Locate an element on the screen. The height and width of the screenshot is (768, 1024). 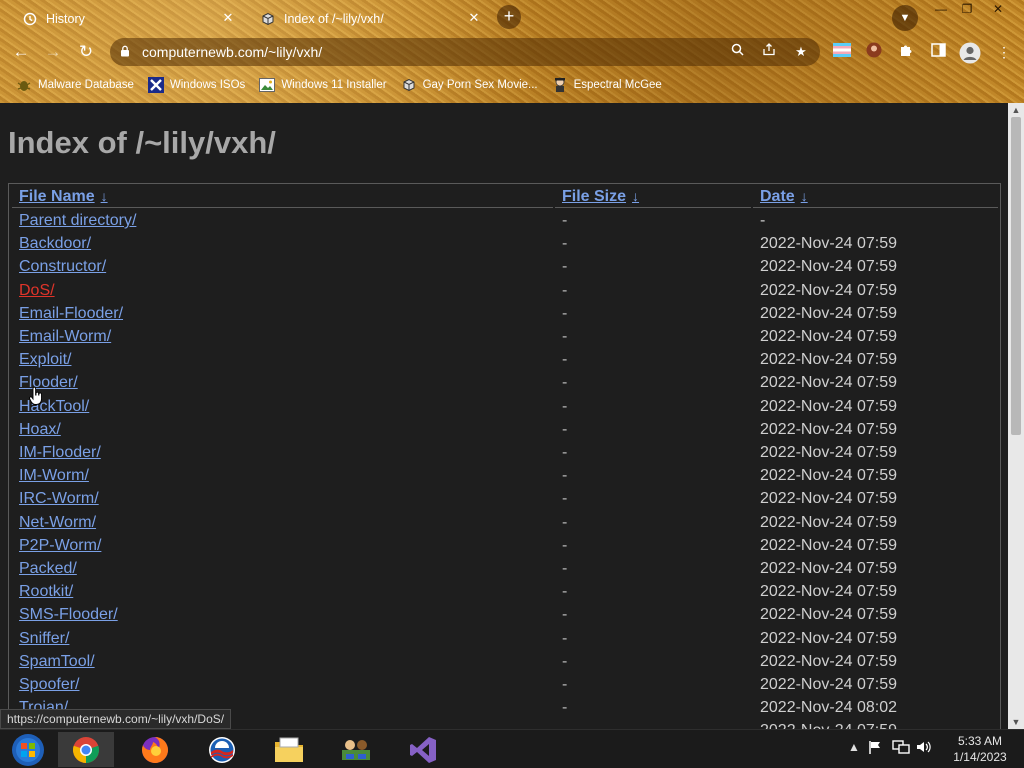
date-cell: - is located at coordinates (763, 220).